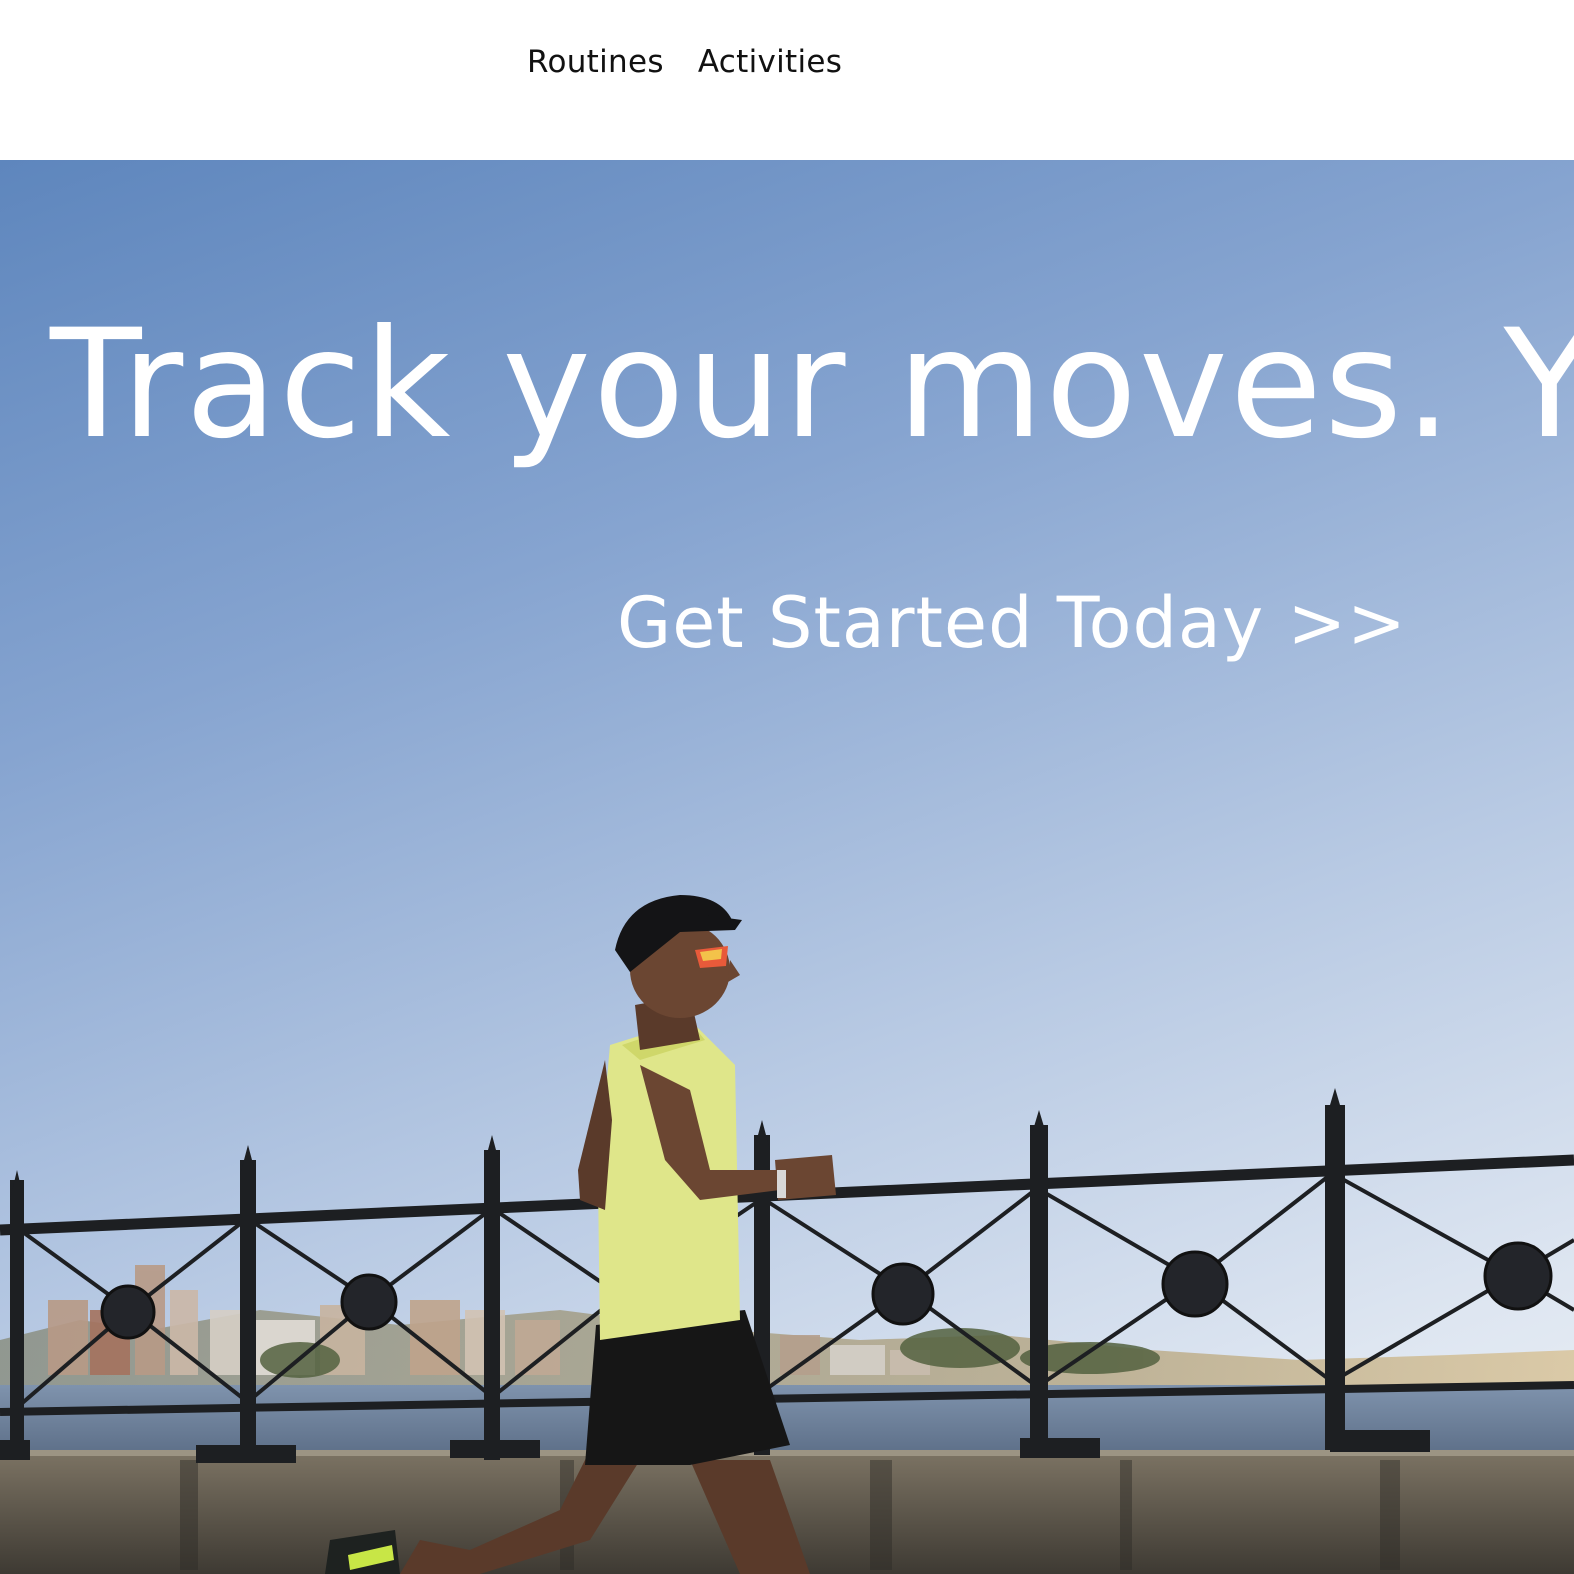 The height and width of the screenshot is (1574, 1574). What do you see at coordinates (595, 62) in the screenshot?
I see `nav-item-routines: Routines` at bounding box center [595, 62].